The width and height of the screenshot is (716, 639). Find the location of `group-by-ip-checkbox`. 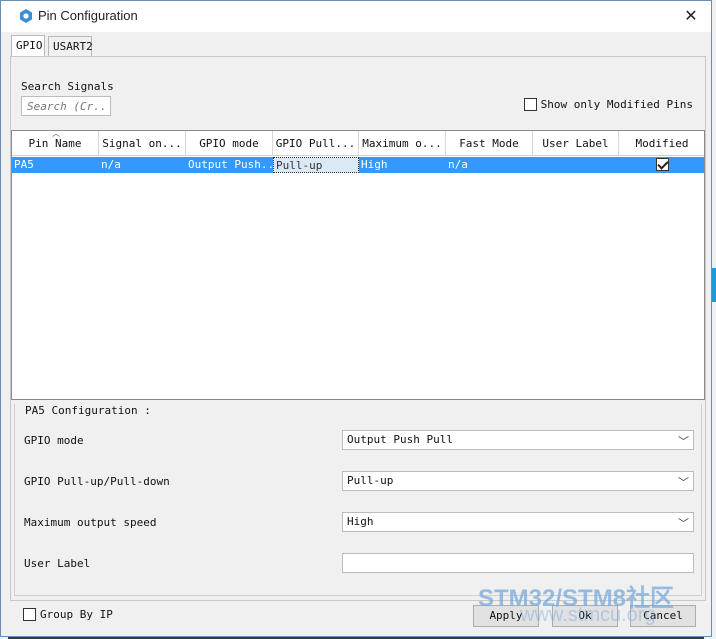

group-by-ip-checkbox is located at coordinates (29, 614).